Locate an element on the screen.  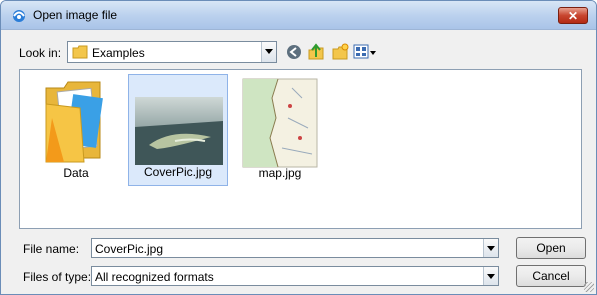
look-in-dropdown: Examples is located at coordinates (172, 52).